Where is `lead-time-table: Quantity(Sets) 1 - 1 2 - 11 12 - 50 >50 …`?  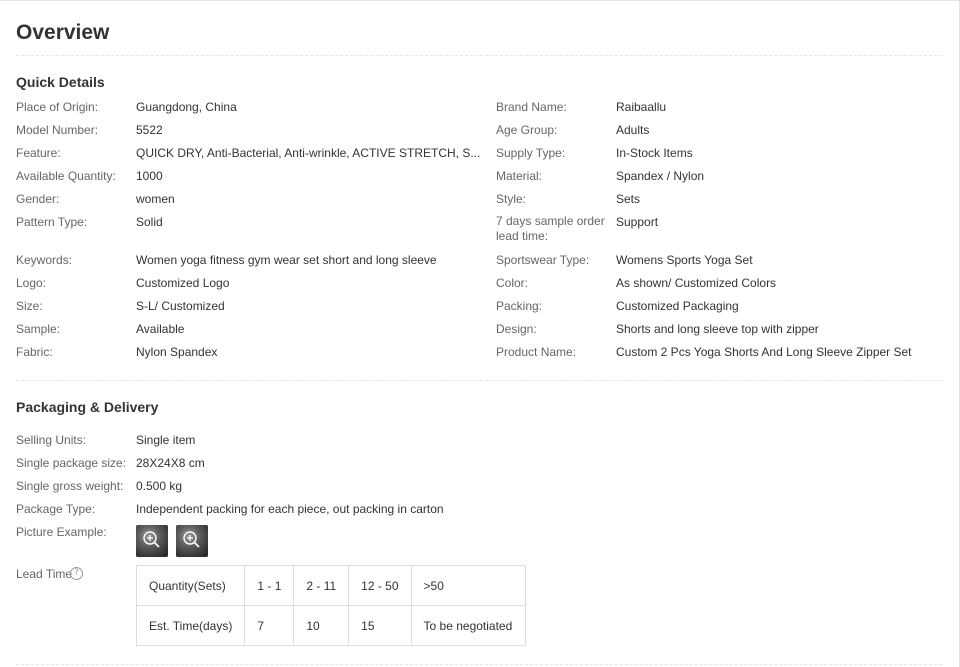
lead-time-table: Quantity(Sets) 1 - 1 2 - 11 12 - 50 >50 … is located at coordinates (330, 605).